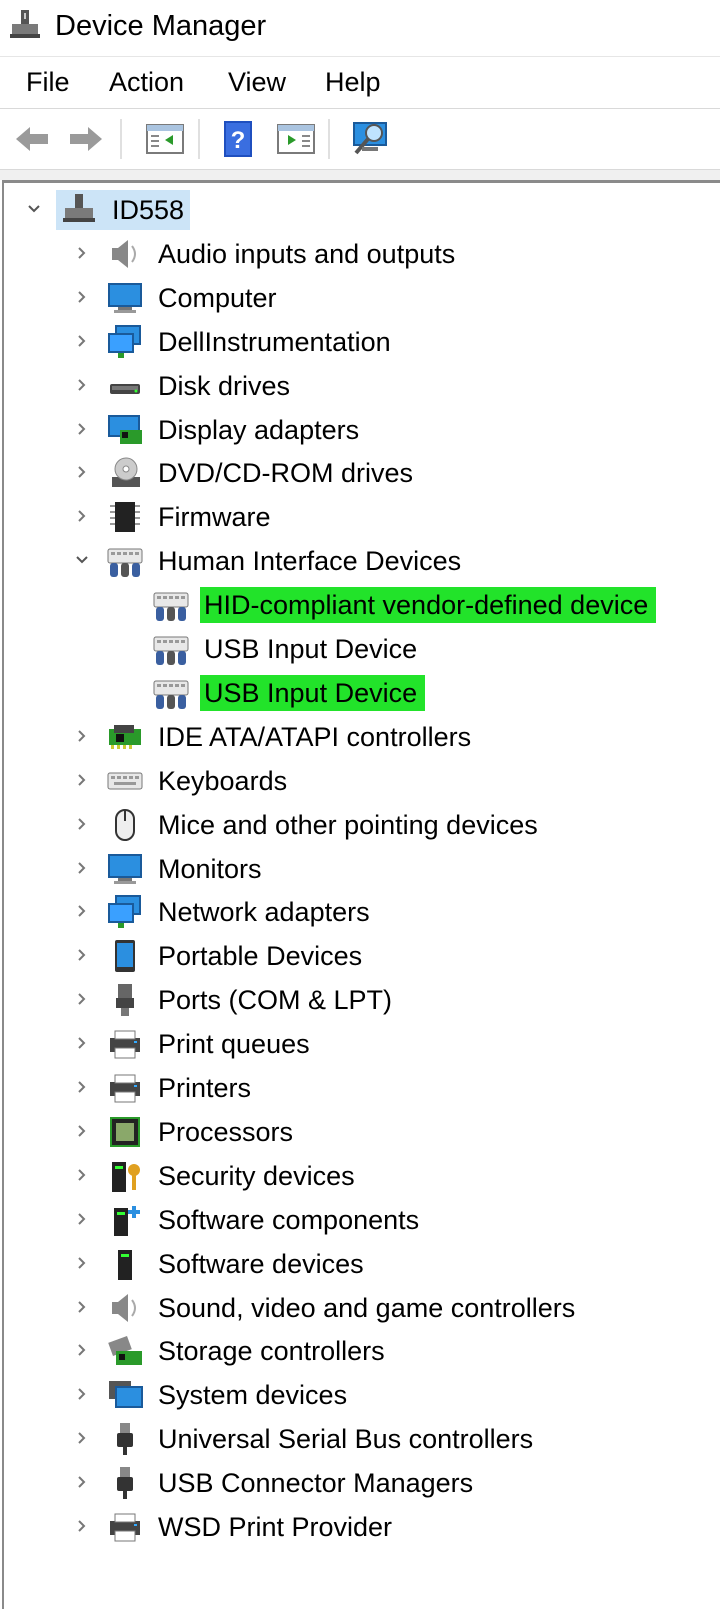  I want to click on tree-category-software-components: Software components, so click(354, 1220).